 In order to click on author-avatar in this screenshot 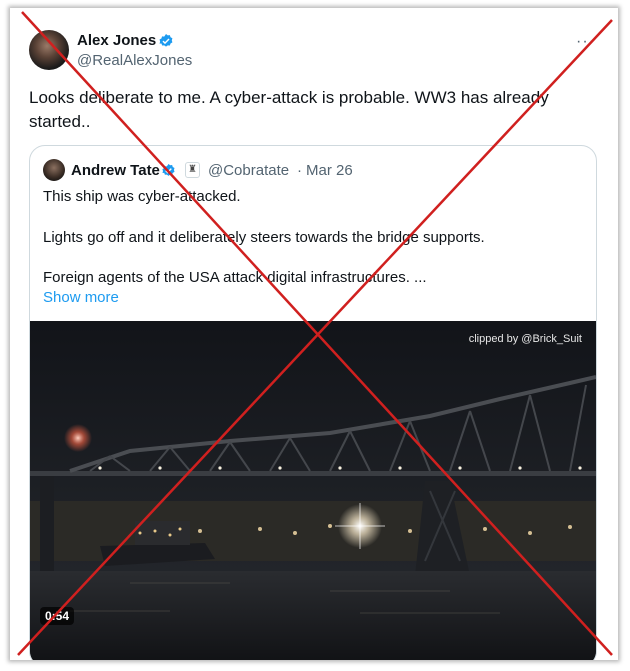, I will do `click(49, 50)`.